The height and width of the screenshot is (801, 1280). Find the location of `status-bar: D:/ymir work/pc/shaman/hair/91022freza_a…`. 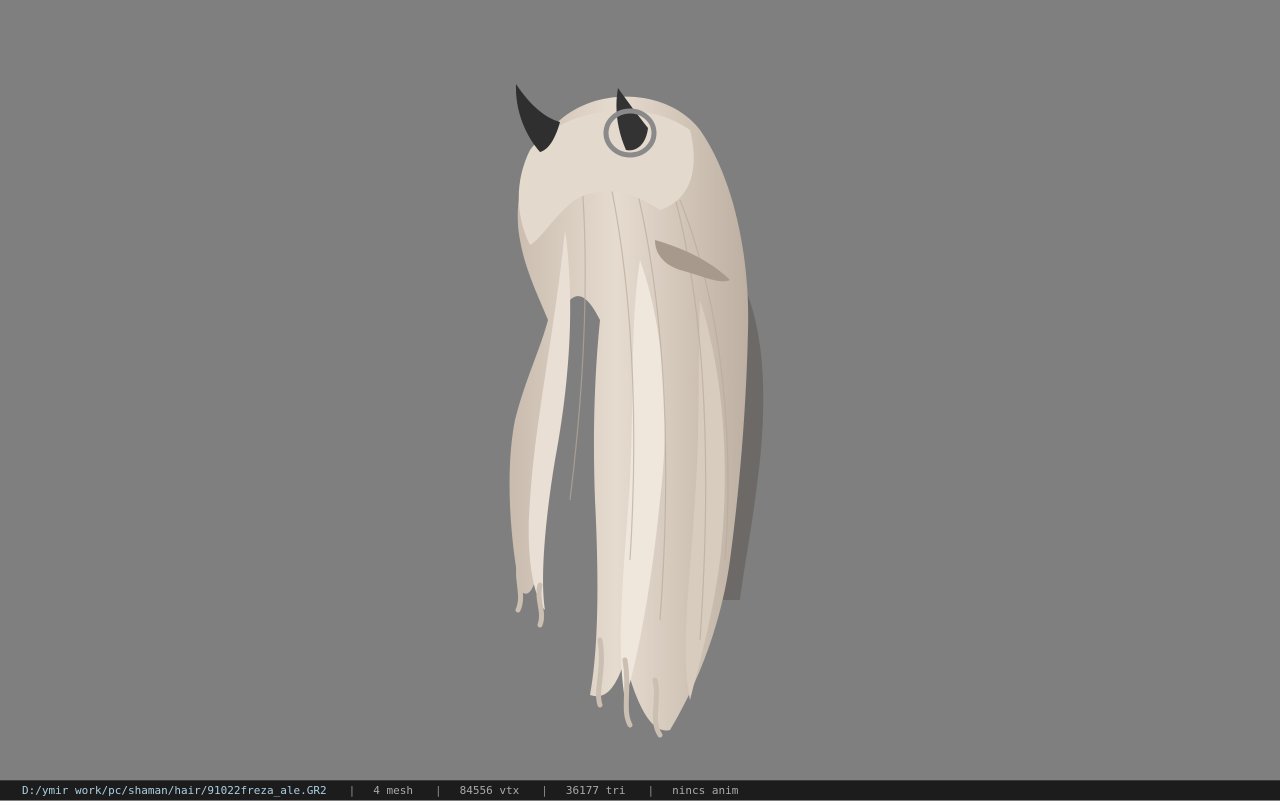

status-bar: D:/ymir work/pc/shaman/hair/91022freza_a… is located at coordinates (640, 790).